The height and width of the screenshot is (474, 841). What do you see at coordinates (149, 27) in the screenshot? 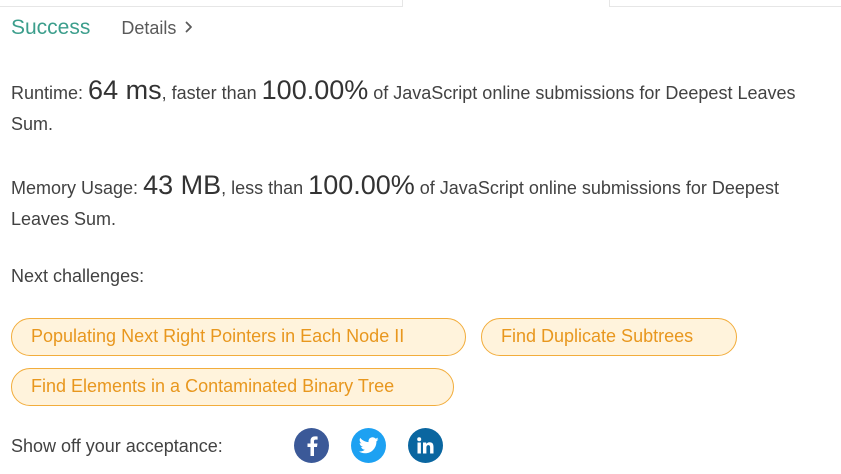
I see `details-label: Details` at bounding box center [149, 27].